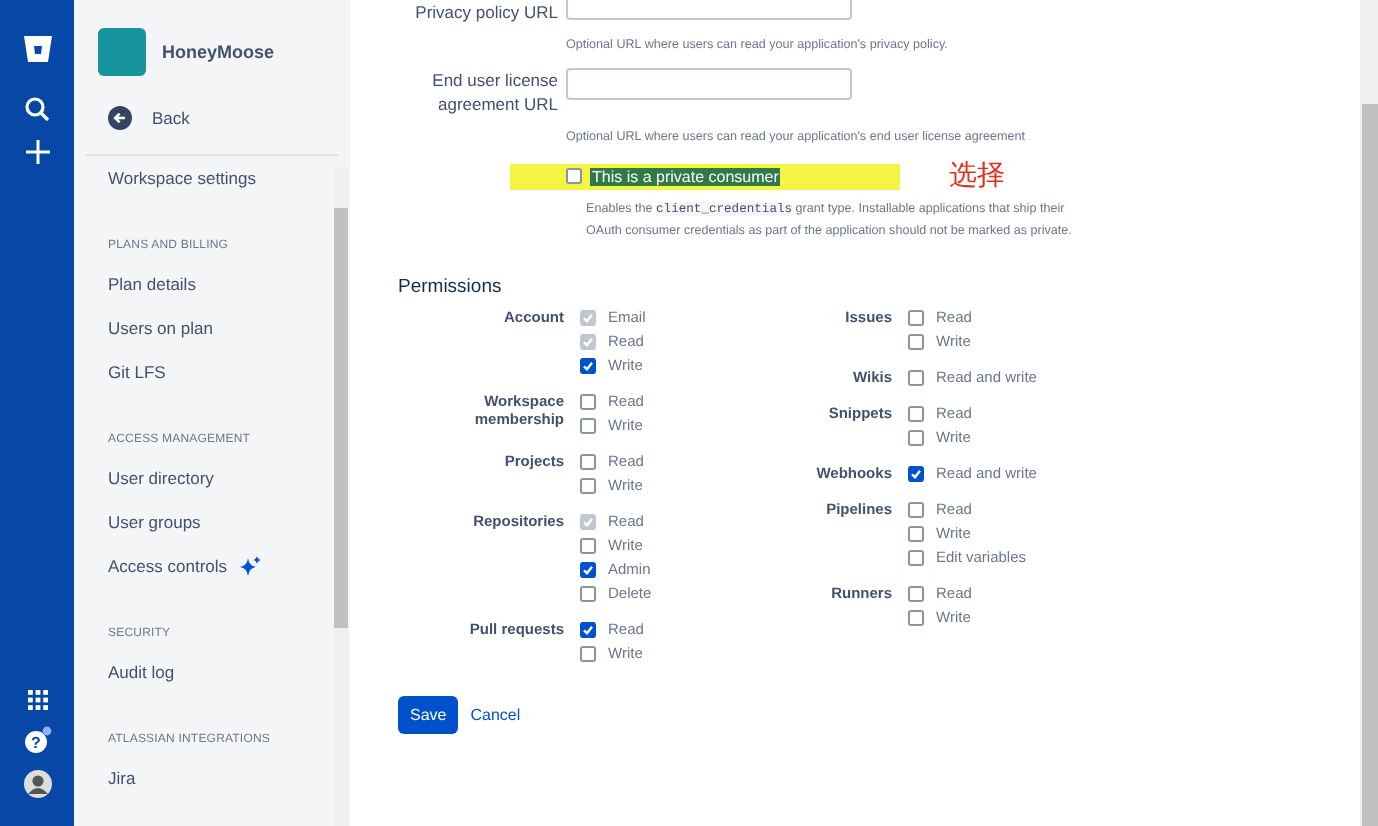  I want to click on workspace-name: HoneyMoose, so click(218, 52).